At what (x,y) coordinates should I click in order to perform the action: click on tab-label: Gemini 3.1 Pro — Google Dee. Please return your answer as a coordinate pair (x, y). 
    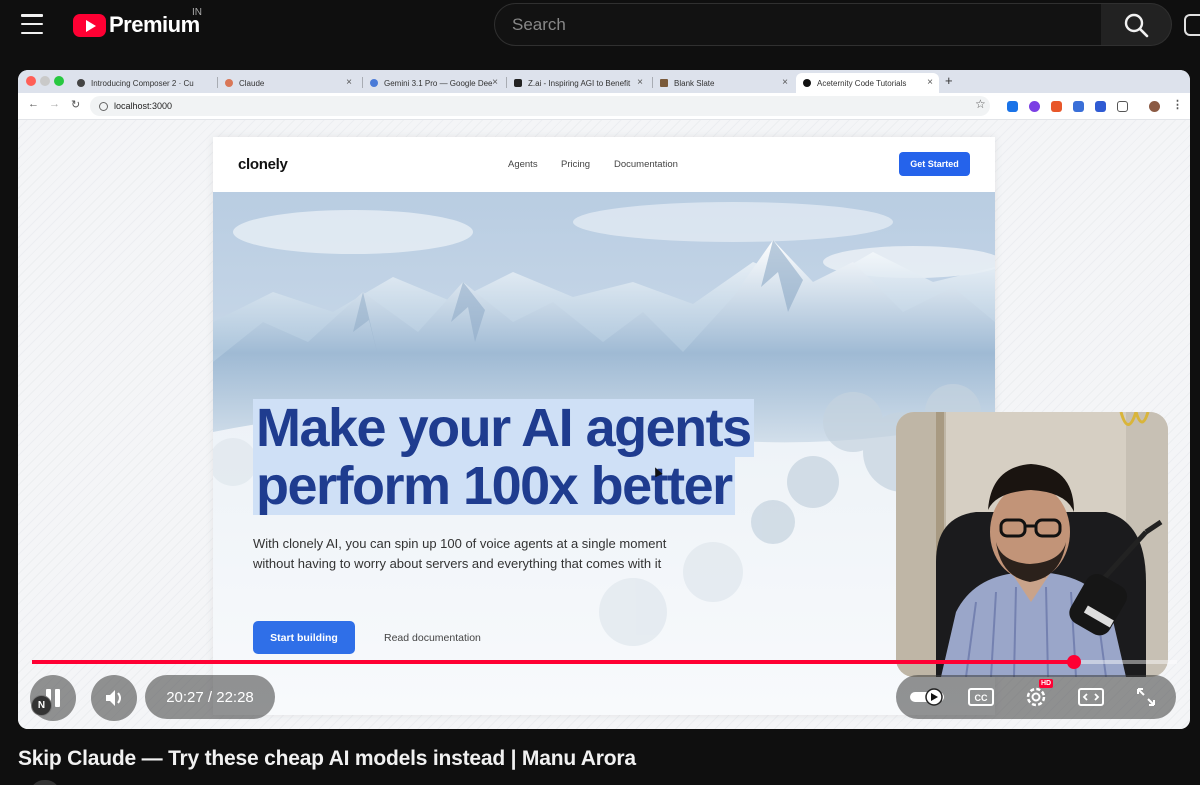
    Looking at the image, I should click on (438, 83).